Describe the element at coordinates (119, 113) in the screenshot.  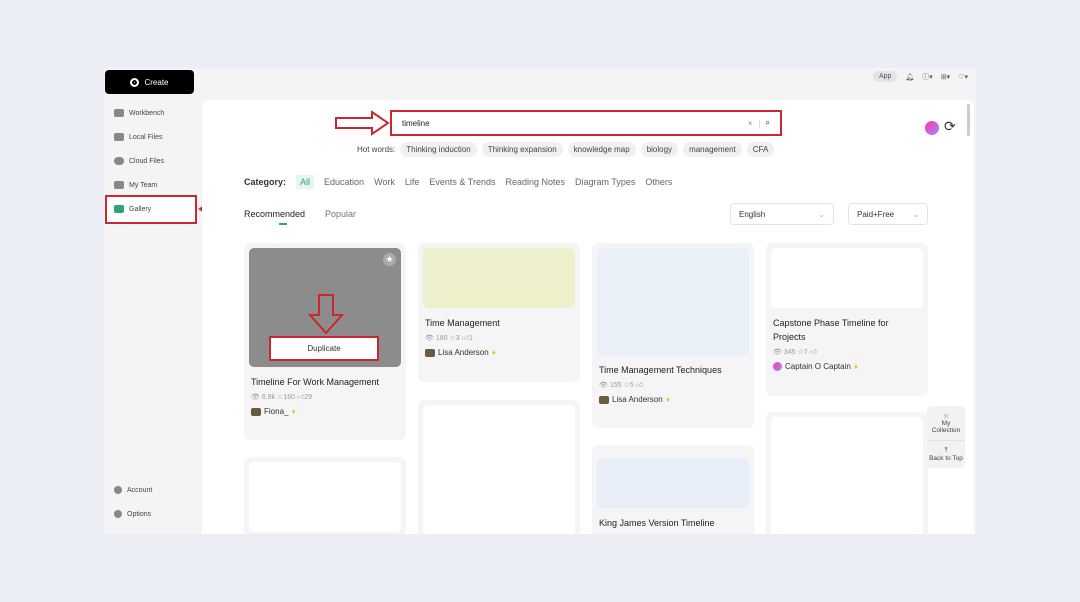
I see `workbench-icon` at that location.